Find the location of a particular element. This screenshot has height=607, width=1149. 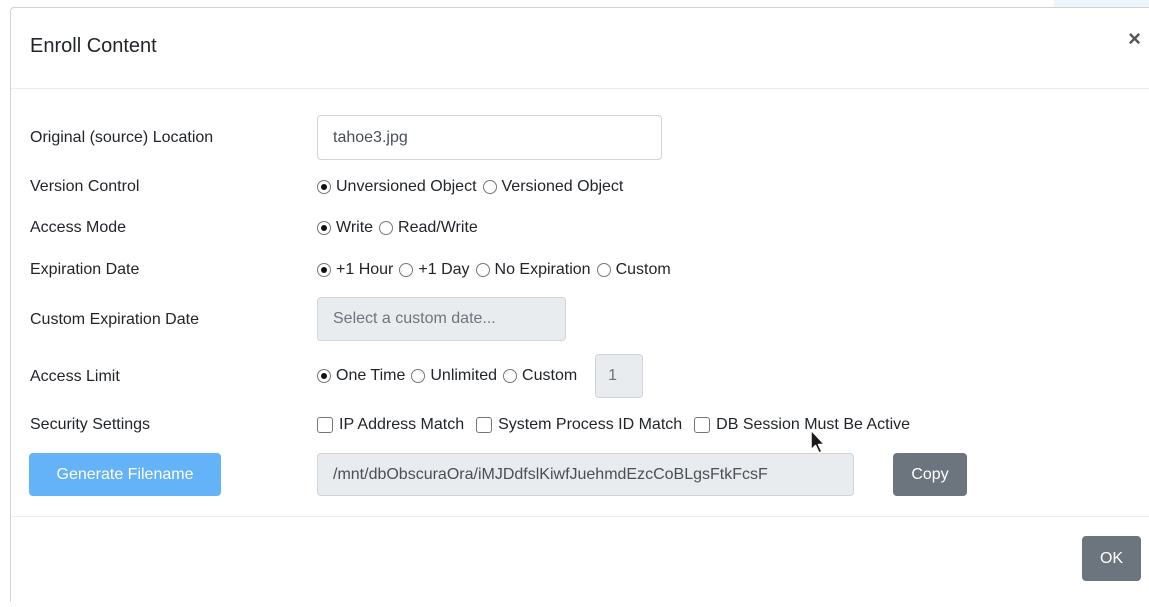

version-control-group: Unversioned Object Versioned Object is located at coordinates (473, 187).